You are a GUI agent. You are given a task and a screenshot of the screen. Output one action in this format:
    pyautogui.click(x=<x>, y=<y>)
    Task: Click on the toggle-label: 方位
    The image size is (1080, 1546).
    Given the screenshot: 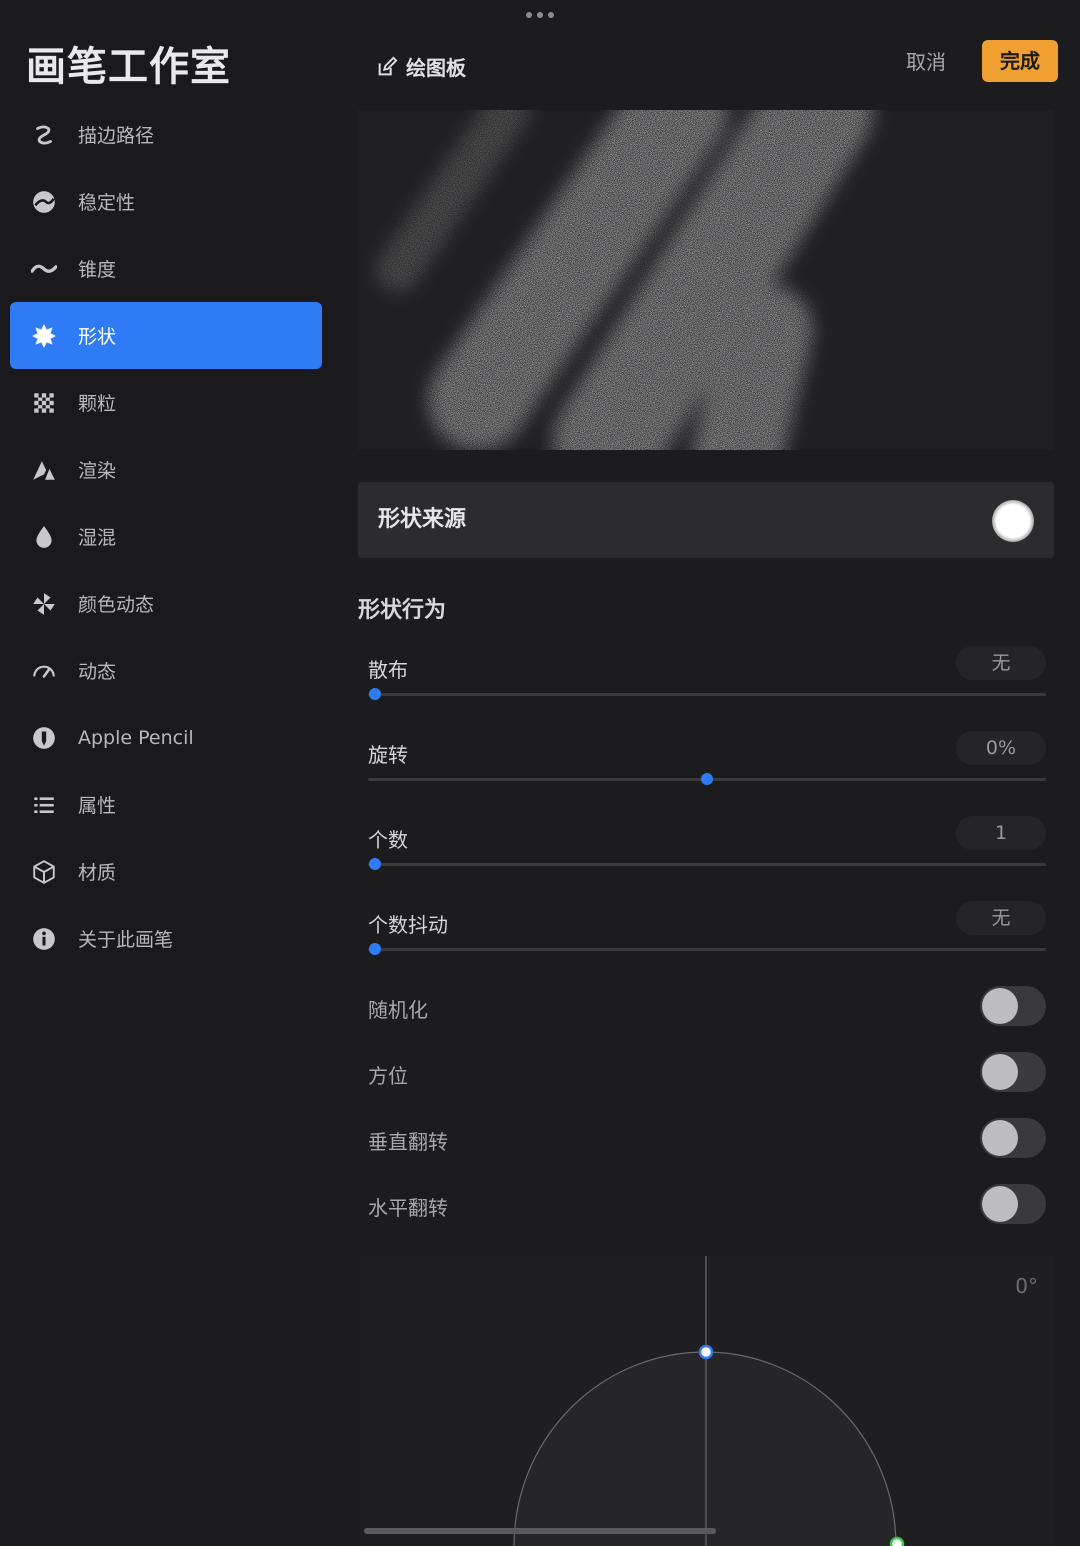 What is the action you would take?
    pyautogui.click(x=388, y=1076)
    